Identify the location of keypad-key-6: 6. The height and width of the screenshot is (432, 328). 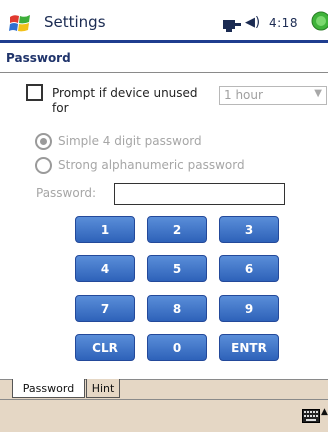
(249, 268).